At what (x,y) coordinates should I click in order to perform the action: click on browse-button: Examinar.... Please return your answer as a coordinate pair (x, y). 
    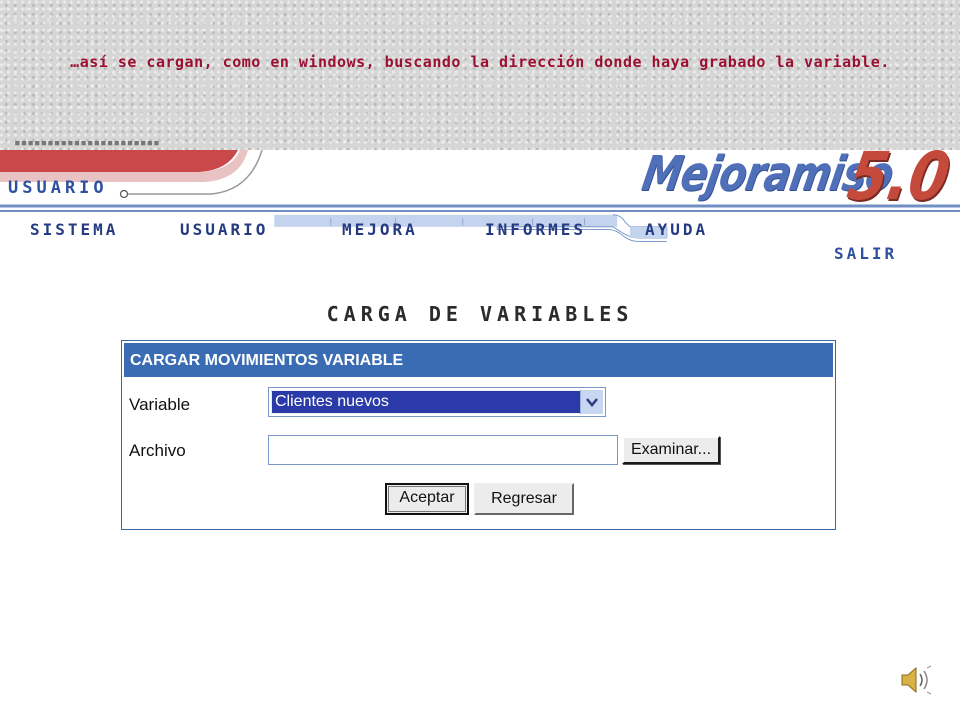
    Looking at the image, I should click on (671, 450).